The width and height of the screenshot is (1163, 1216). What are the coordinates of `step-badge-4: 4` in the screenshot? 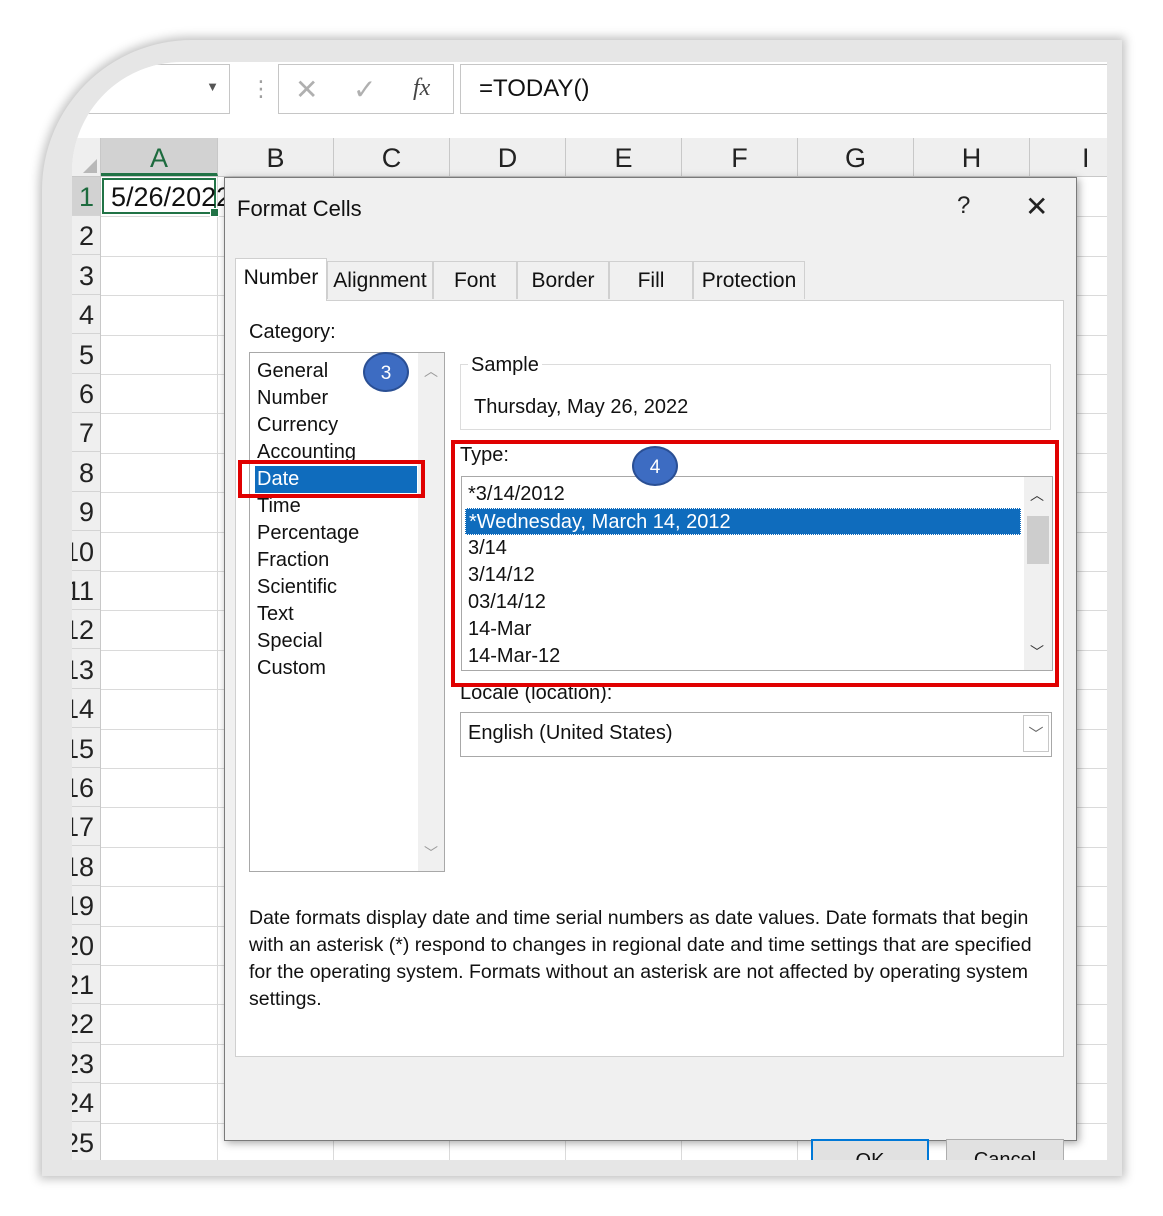 It's located at (655, 466).